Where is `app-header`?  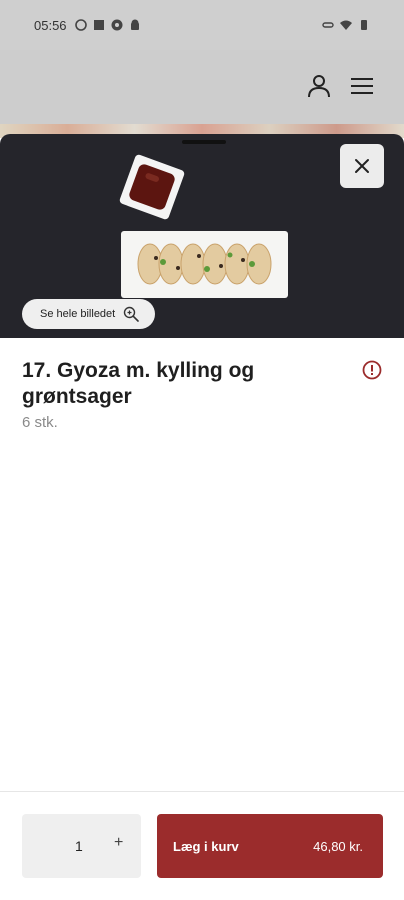
app-header is located at coordinates (202, 87).